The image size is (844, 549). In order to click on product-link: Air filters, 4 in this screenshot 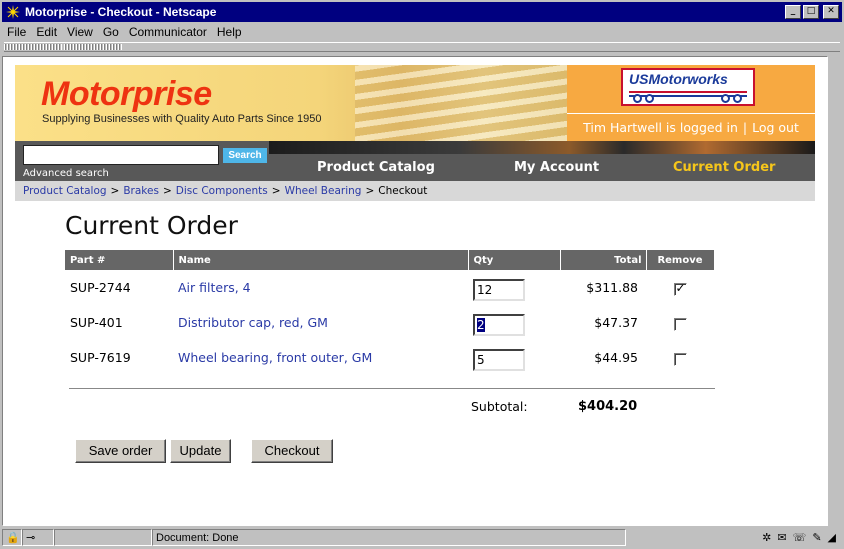, I will do `click(320, 287)`.